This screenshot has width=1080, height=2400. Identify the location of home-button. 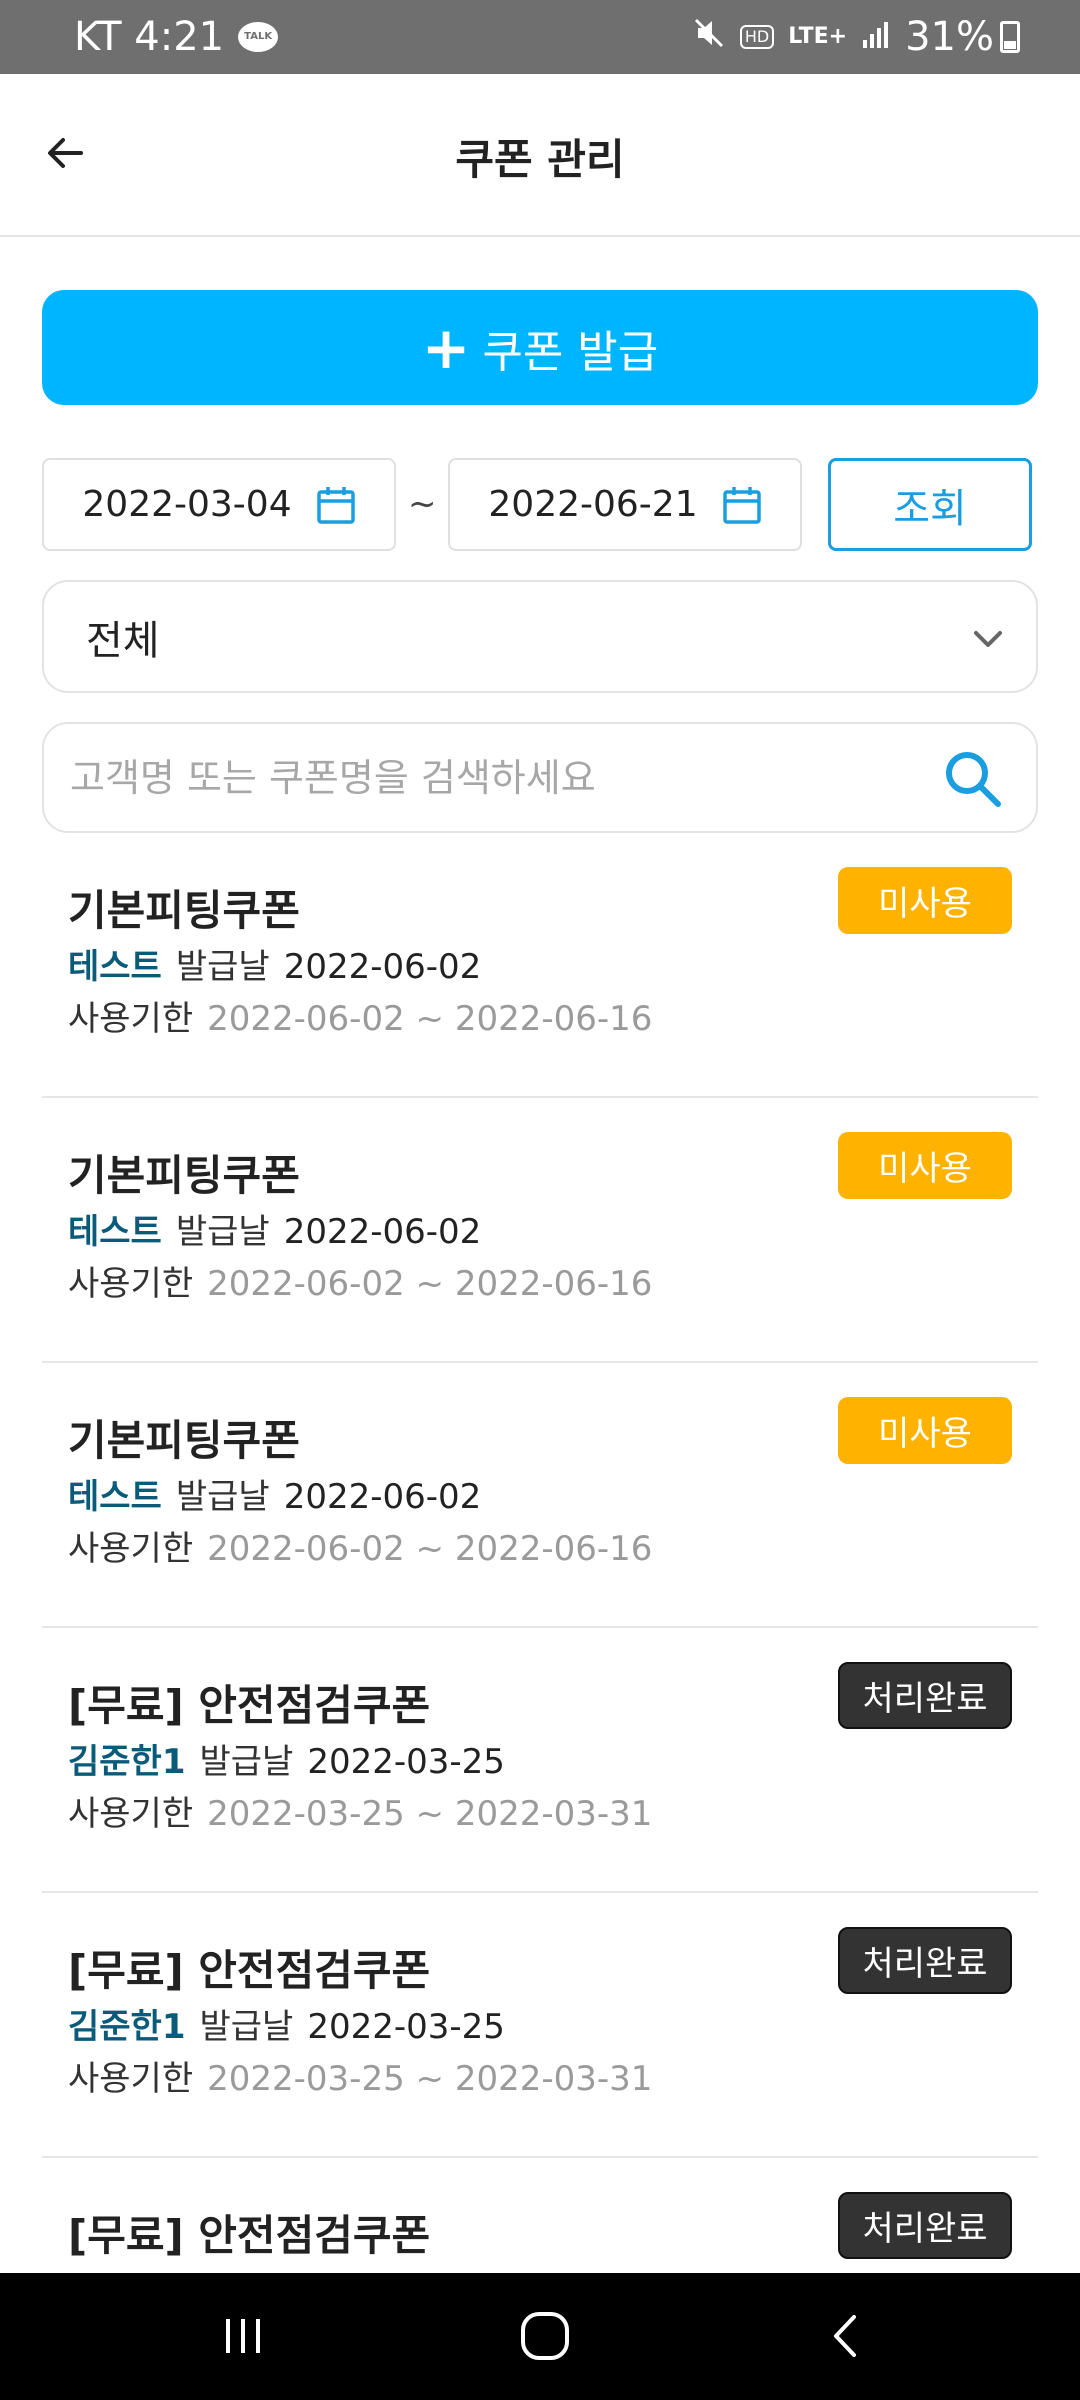
(545, 2336).